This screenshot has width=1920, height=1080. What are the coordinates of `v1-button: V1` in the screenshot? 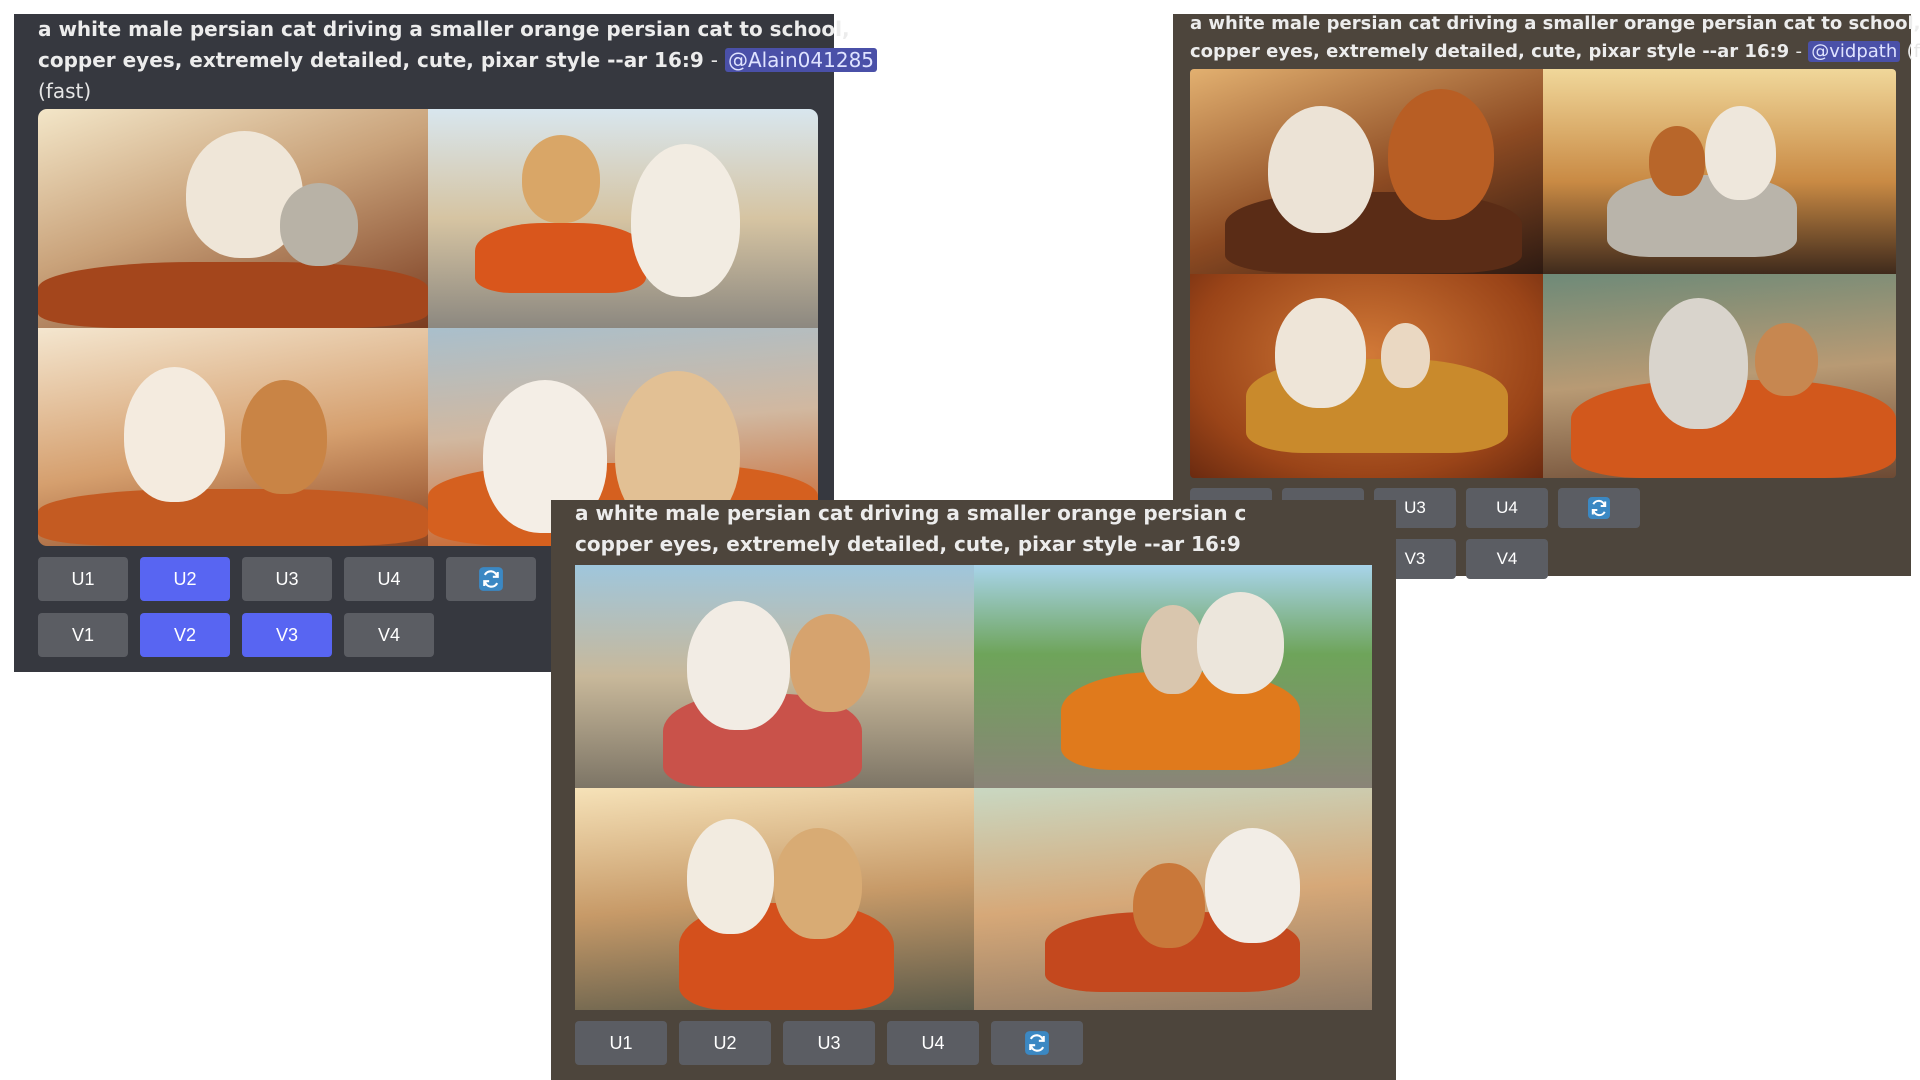 It's located at (83, 635).